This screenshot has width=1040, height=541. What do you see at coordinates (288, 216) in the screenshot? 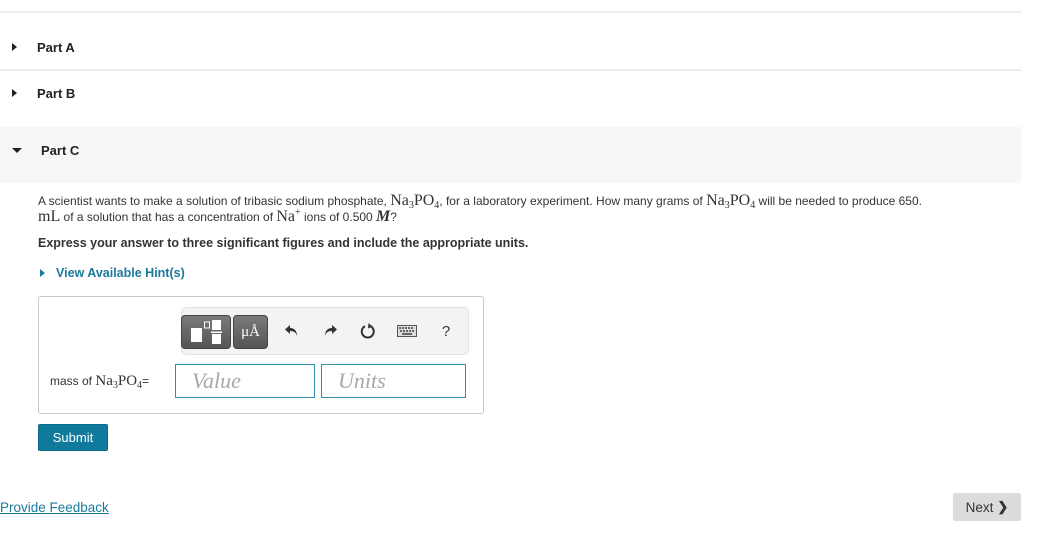
I see `ion-na-plus: Na+` at bounding box center [288, 216].